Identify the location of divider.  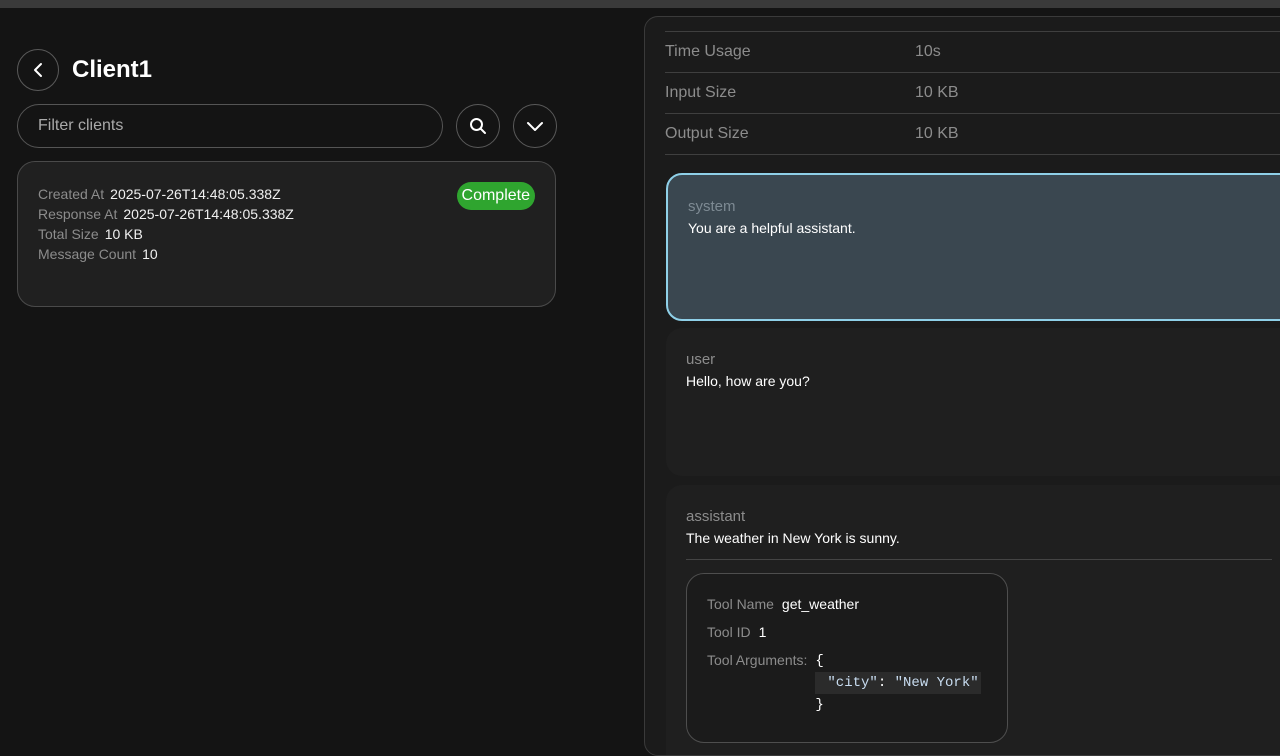
(979, 559).